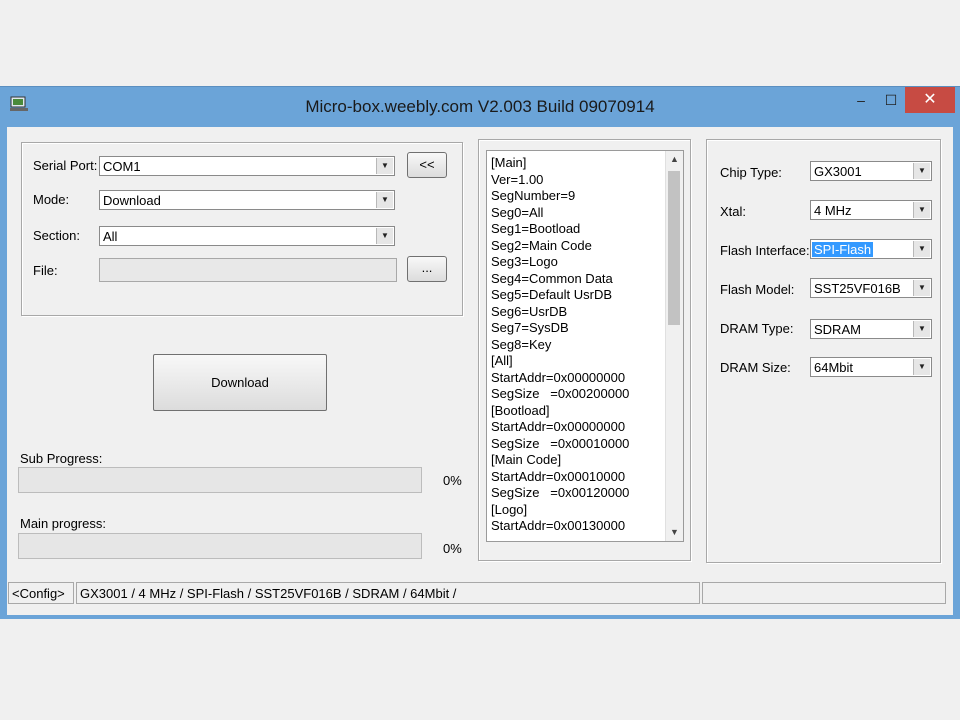  What do you see at coordinates (509, 162) in the screenshot?
I see `config-line: [Main]` at bounding box center [509, 162].